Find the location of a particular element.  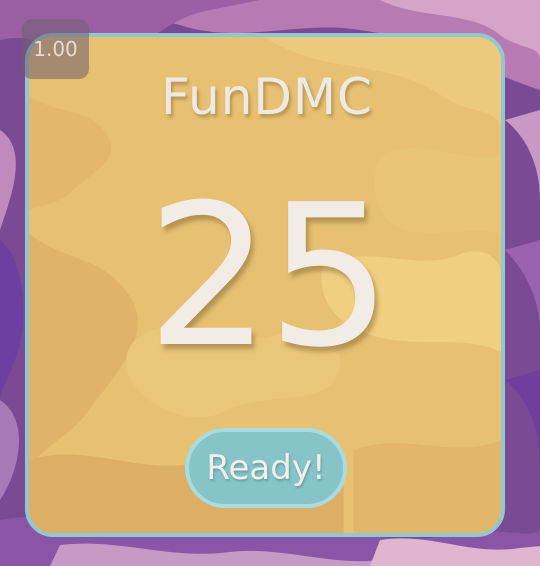

ready-button: Ready! is located at coordinates (266, 468).